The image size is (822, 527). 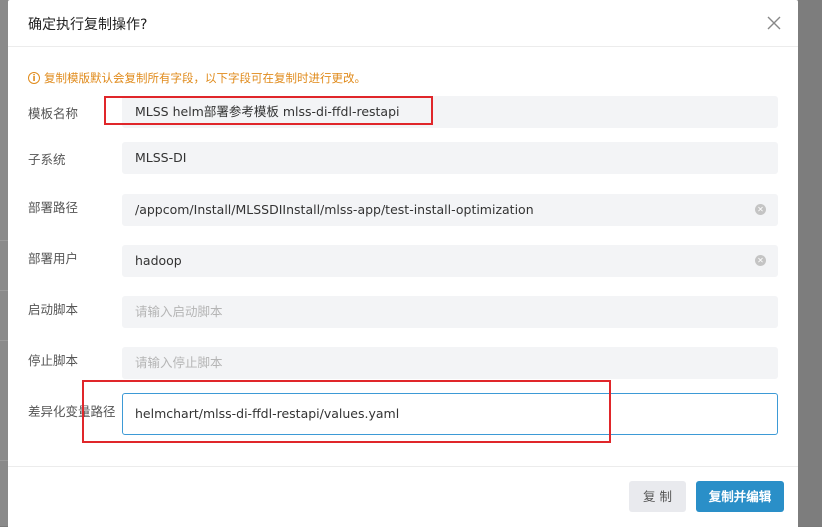 What do you see at coordinates (53, 309) in the screenshot?
I see `field-label: 启动脚本` at bounding box center [53, 309].